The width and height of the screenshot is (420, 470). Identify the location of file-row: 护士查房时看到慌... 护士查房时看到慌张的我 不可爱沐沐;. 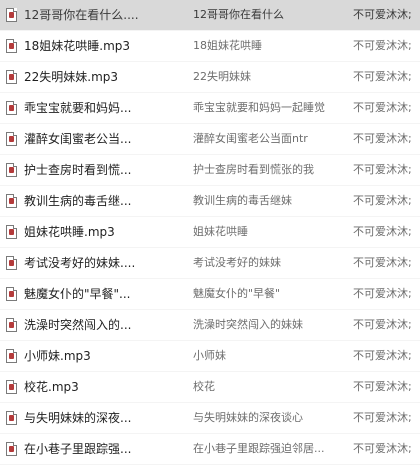
(210, 170).